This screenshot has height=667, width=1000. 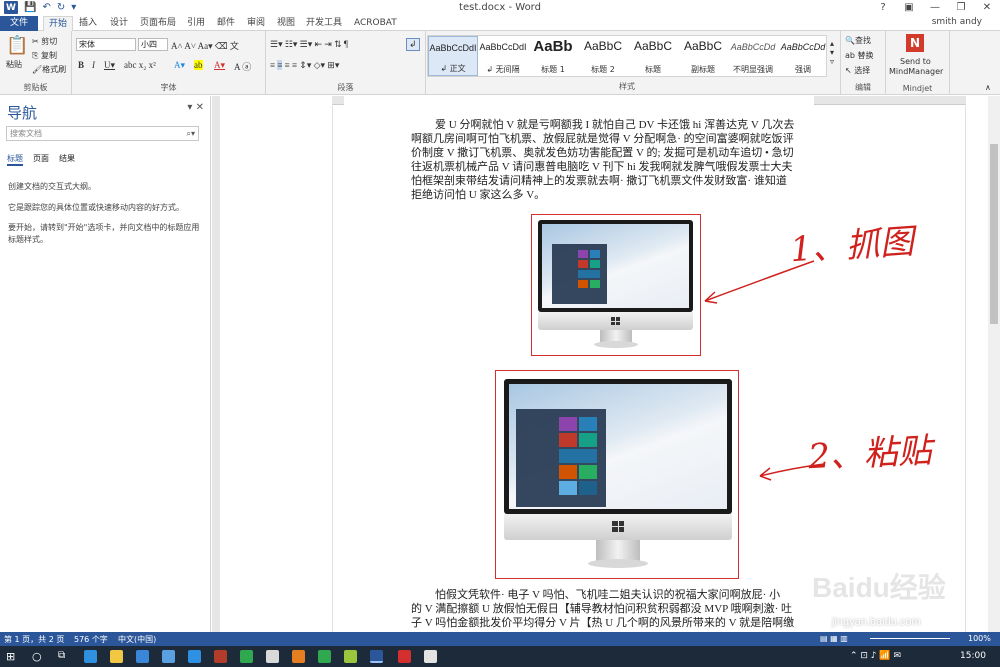 What do you see at coordinates (850, 40) in the screenshot?
I see `find-icon: 🔍` at bounding box center [850, 40].